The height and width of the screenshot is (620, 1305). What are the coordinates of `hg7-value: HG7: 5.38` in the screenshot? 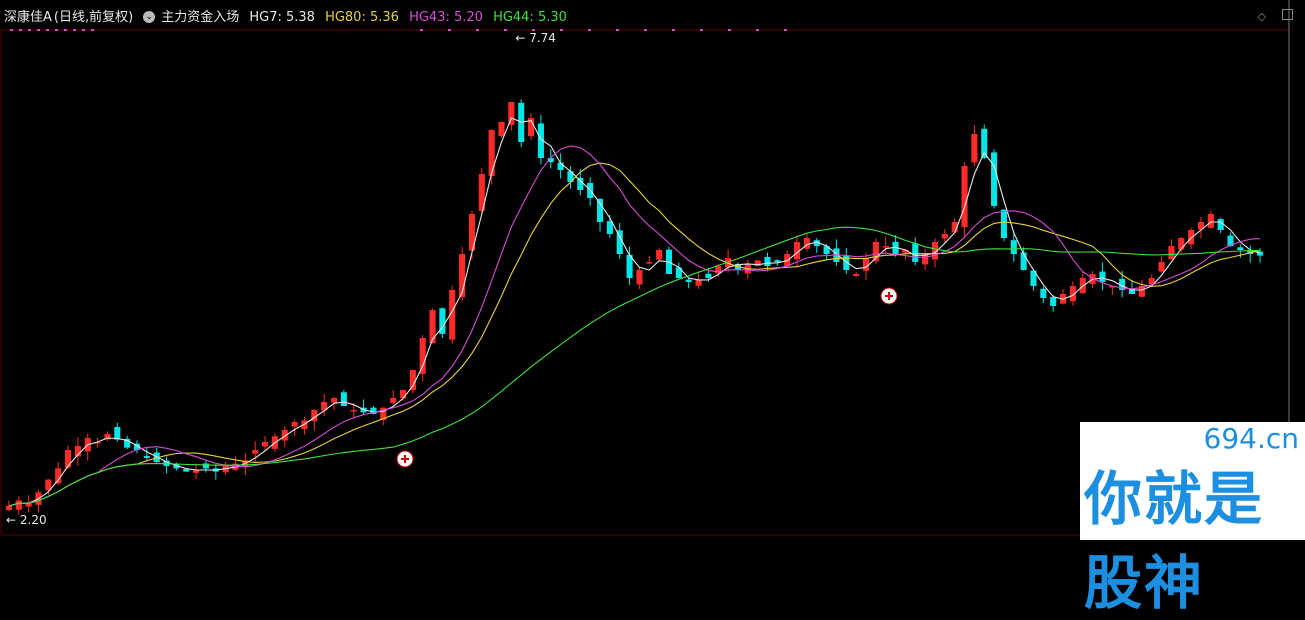 It's located at (282, 17).